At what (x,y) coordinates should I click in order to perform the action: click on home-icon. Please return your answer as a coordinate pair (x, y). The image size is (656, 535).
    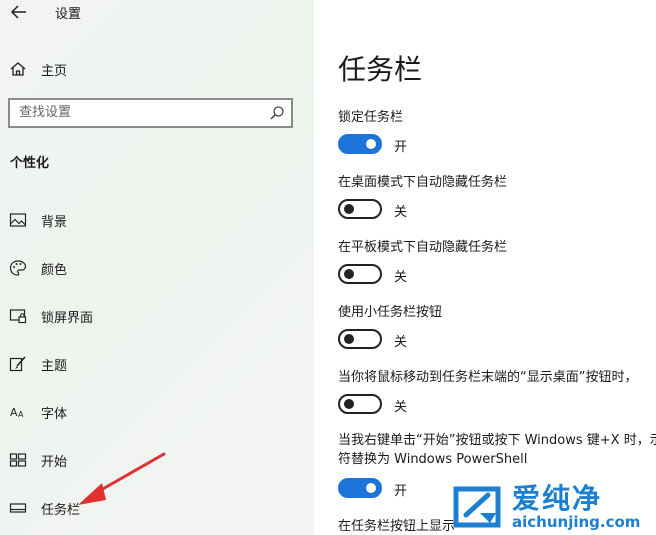
    Looking at the image, I should click on (18, 69).